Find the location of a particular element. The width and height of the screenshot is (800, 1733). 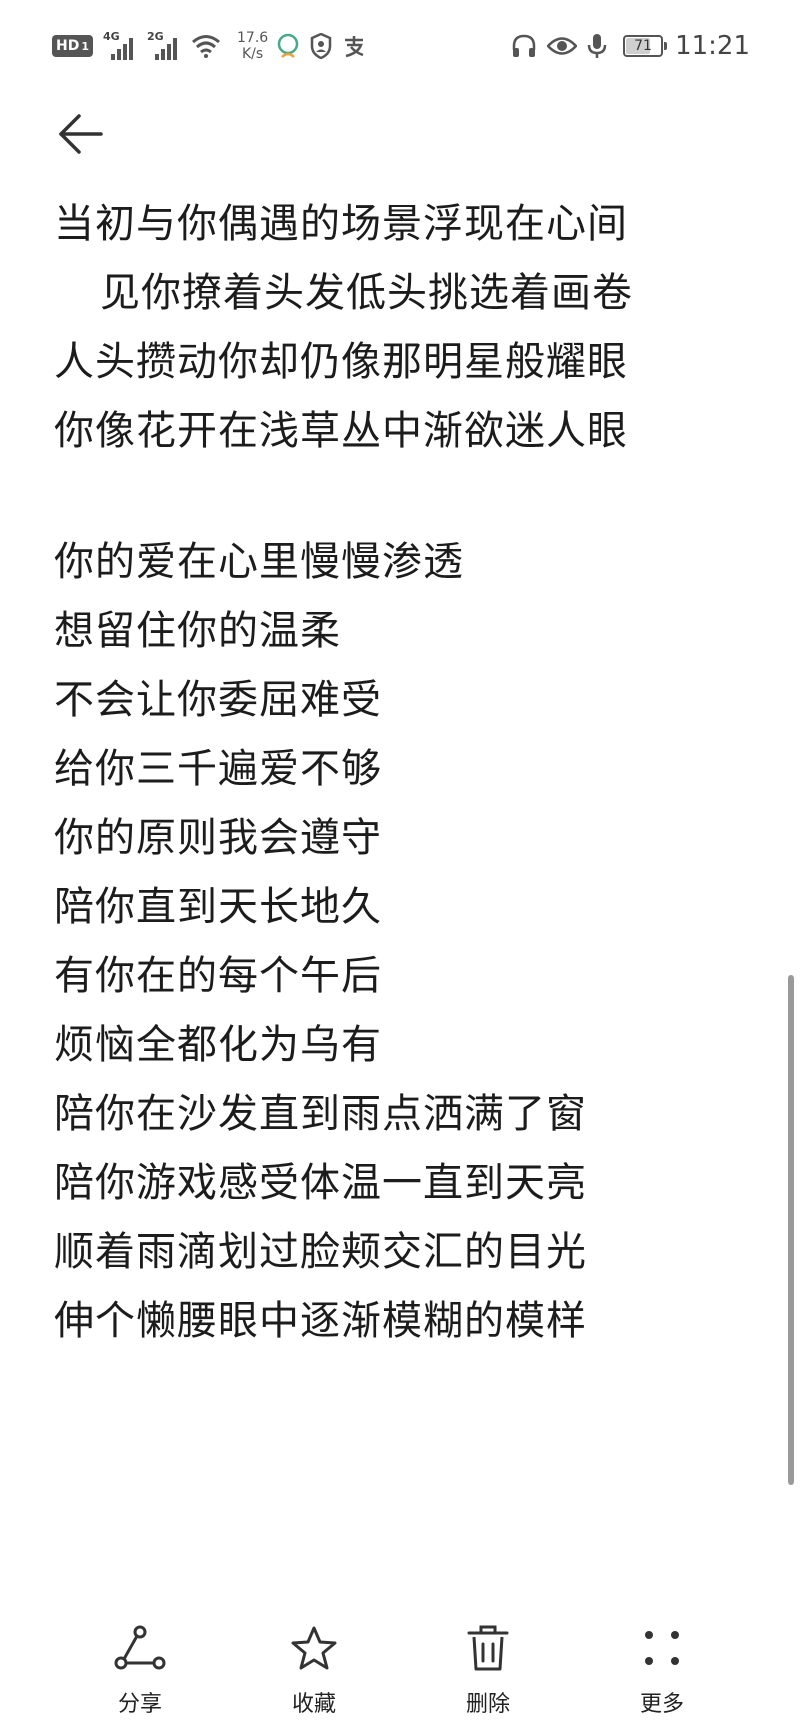

favorite-label: 收藏 is located at coordinates (313, 1704).